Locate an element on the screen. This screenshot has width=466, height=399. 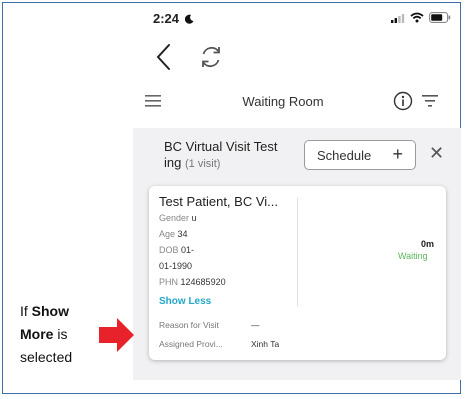
card-divider is located at coordinates (297, 252).